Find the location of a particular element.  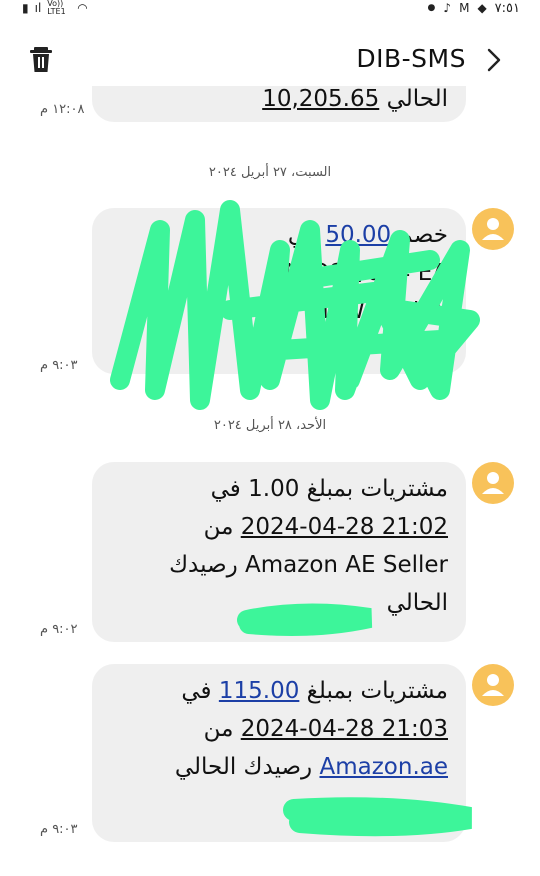

message-line-3: AL WT RNAL is located at coordinates (377, 311).